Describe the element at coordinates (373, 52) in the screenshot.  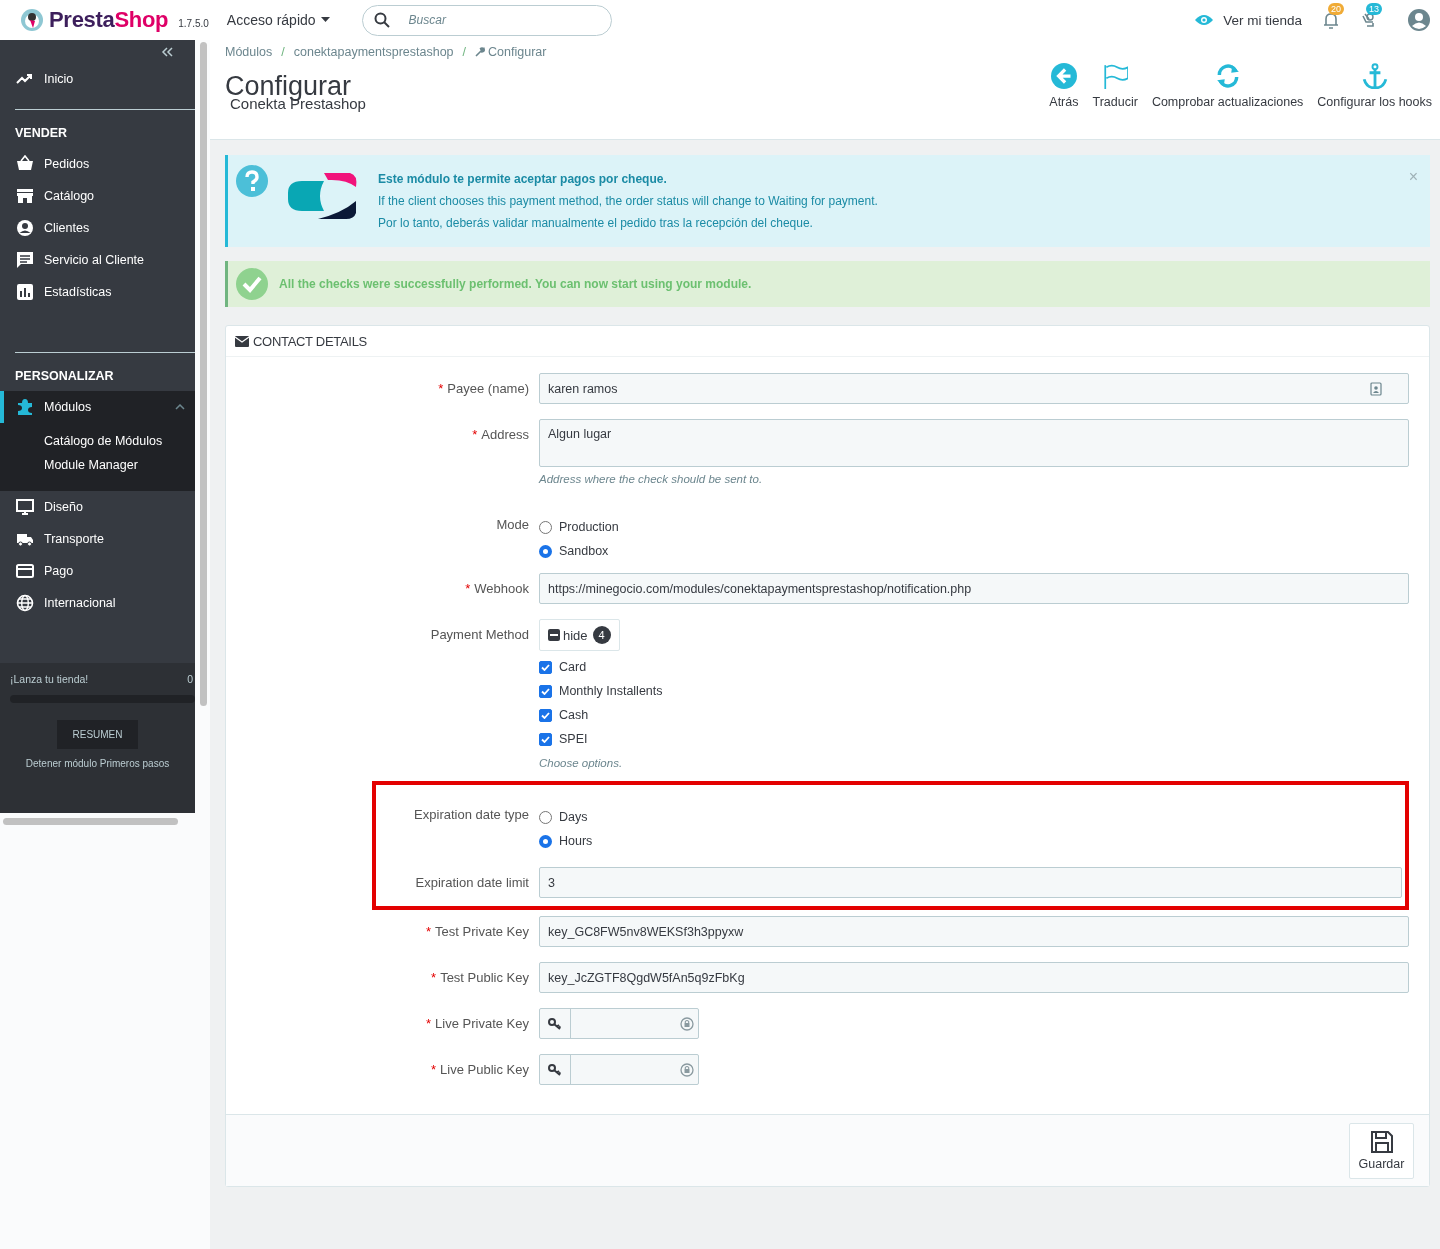
I see `breadcrumb-link: conektapaymentsprestashop` at that location.